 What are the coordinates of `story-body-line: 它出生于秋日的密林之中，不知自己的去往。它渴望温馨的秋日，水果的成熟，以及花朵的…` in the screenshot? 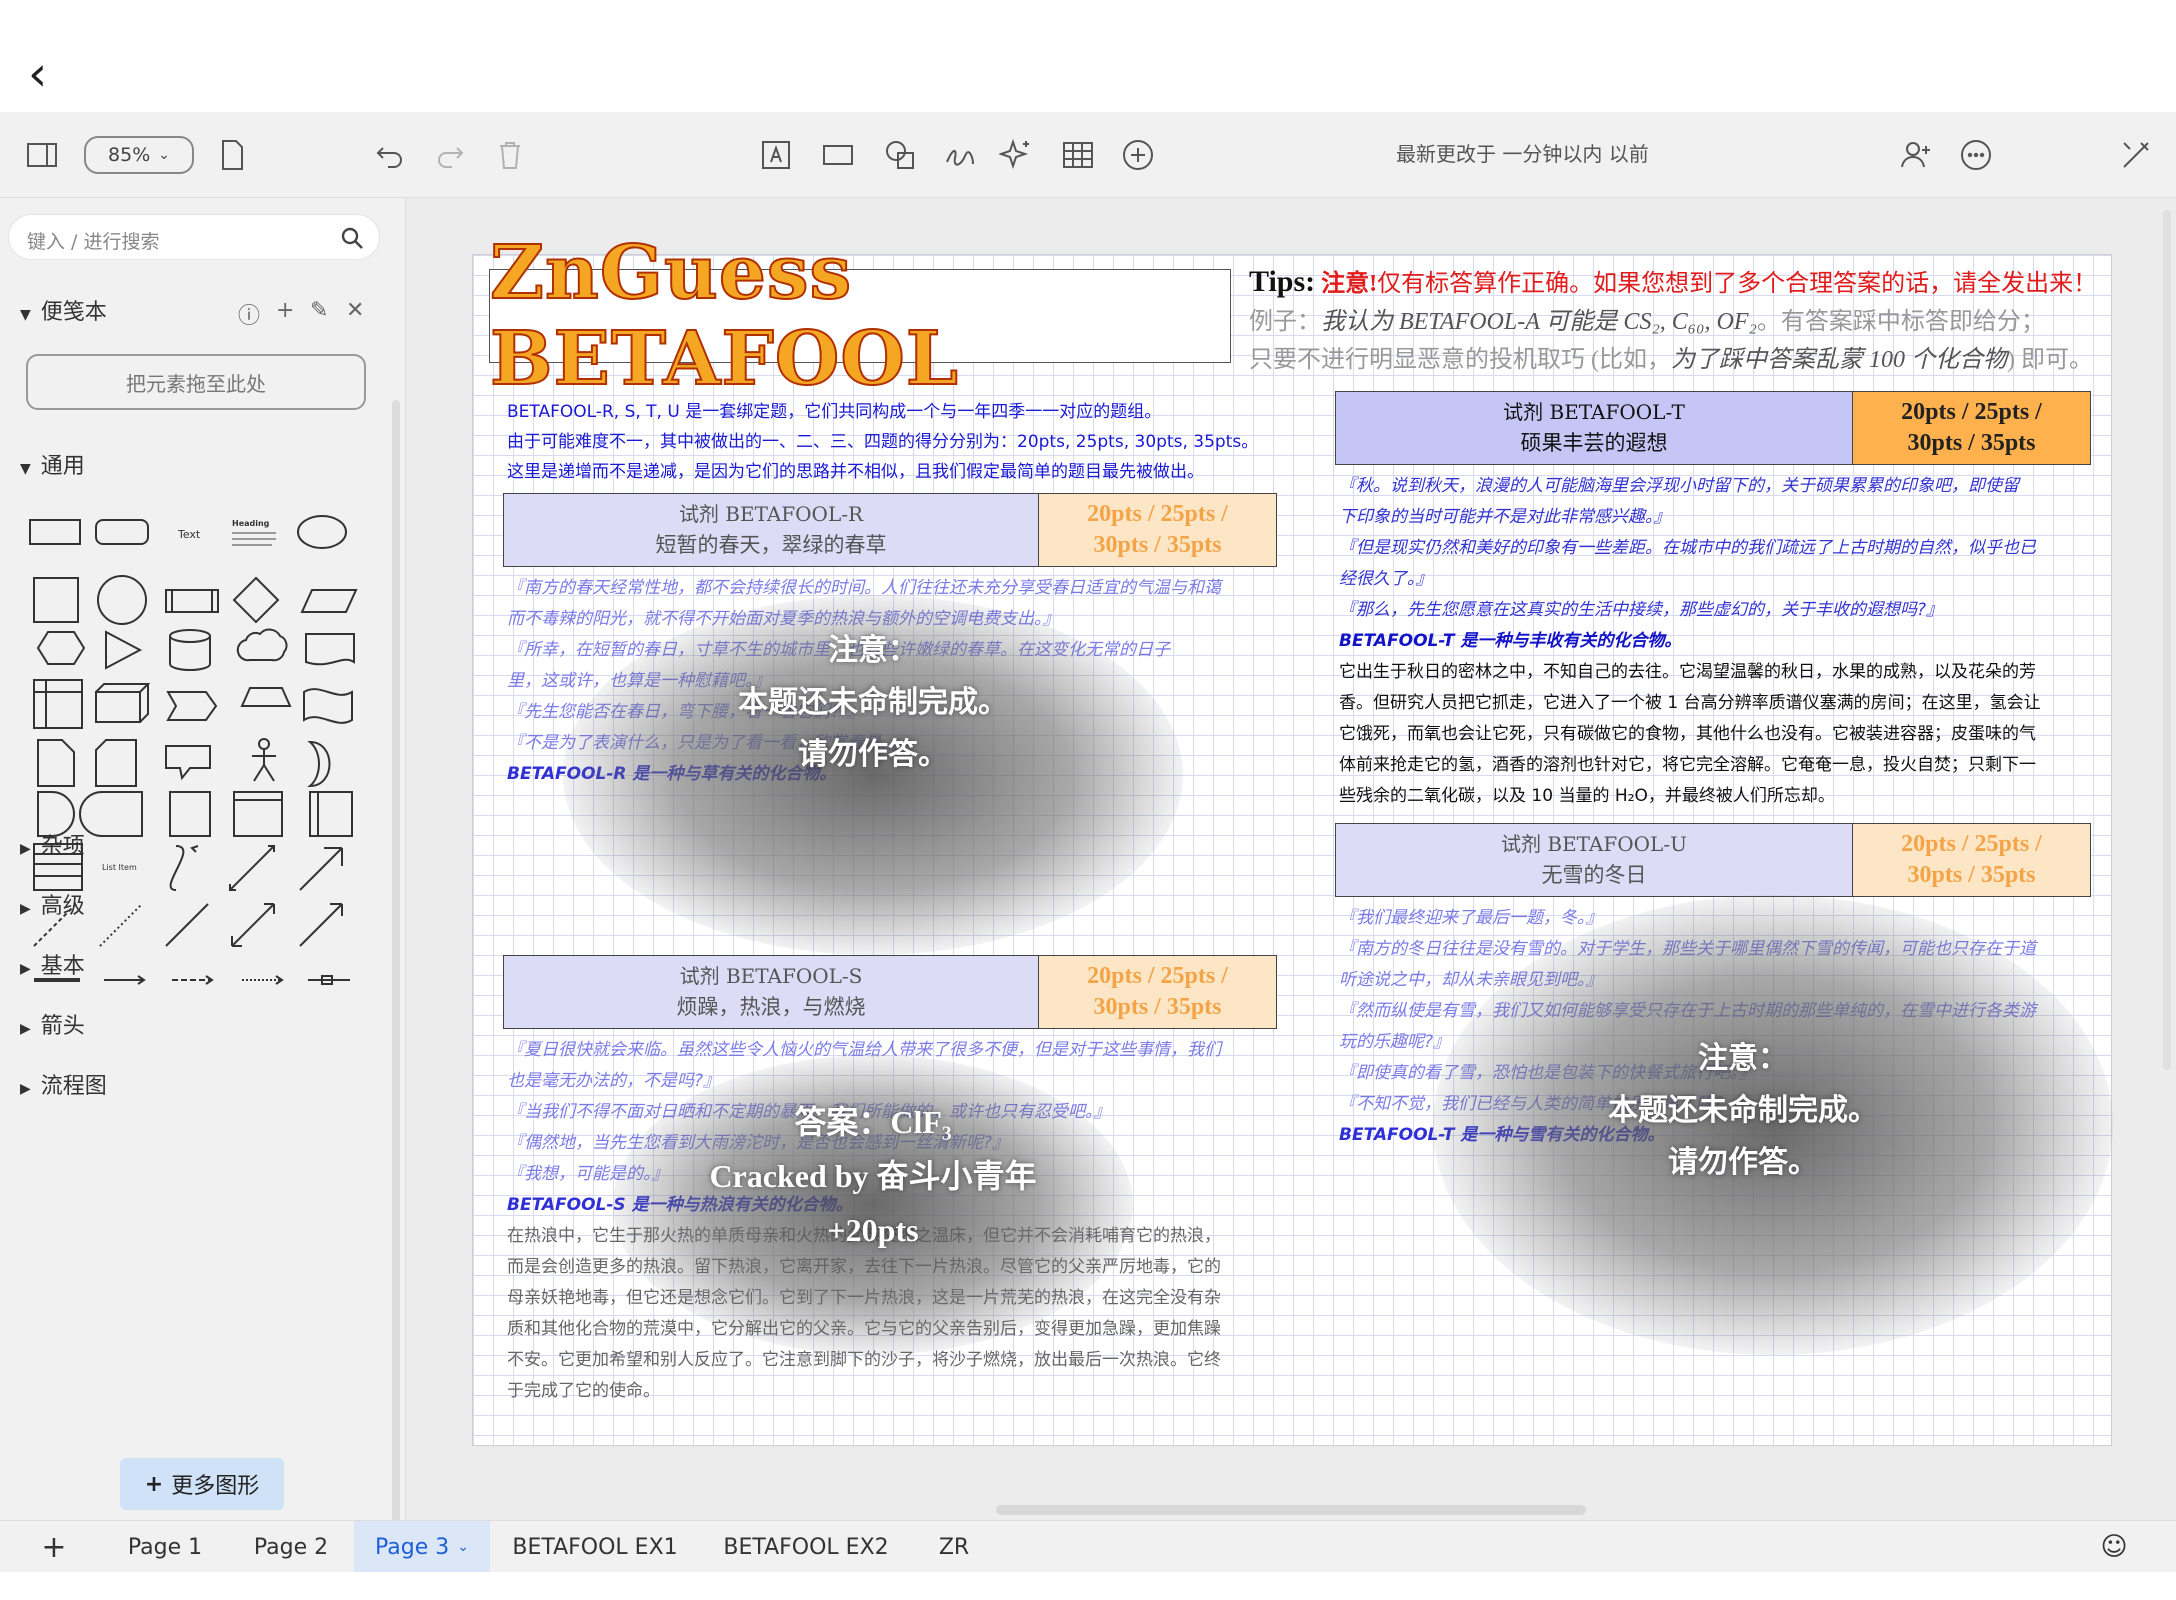 It's located at (1687, 672).